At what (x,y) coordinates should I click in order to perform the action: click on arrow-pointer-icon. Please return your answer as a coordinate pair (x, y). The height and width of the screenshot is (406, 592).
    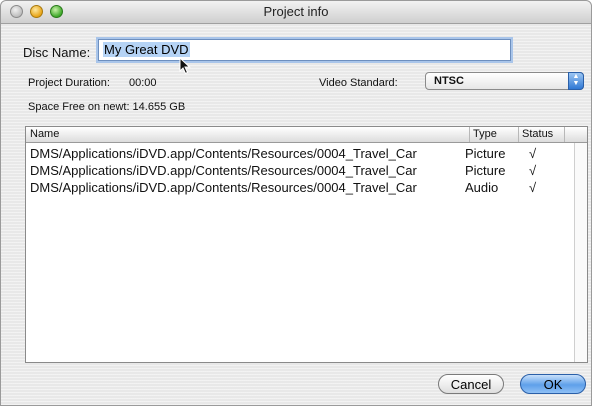
    Looking at the image, I should click on (185, 66).